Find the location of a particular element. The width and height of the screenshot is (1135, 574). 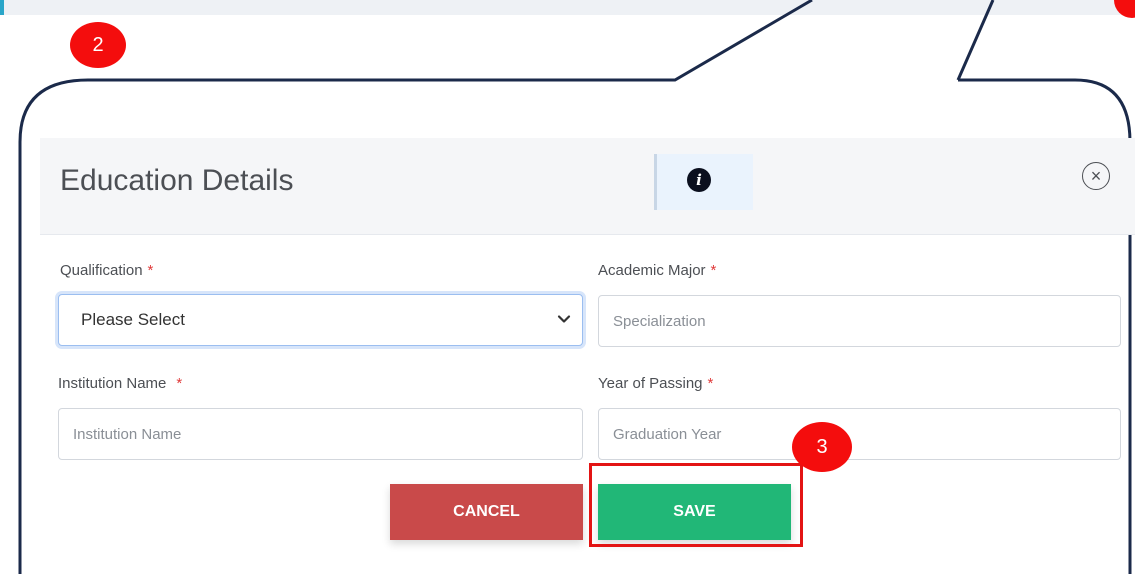

institution-name-label: Institution Name * is located at coordinates (120, 383).